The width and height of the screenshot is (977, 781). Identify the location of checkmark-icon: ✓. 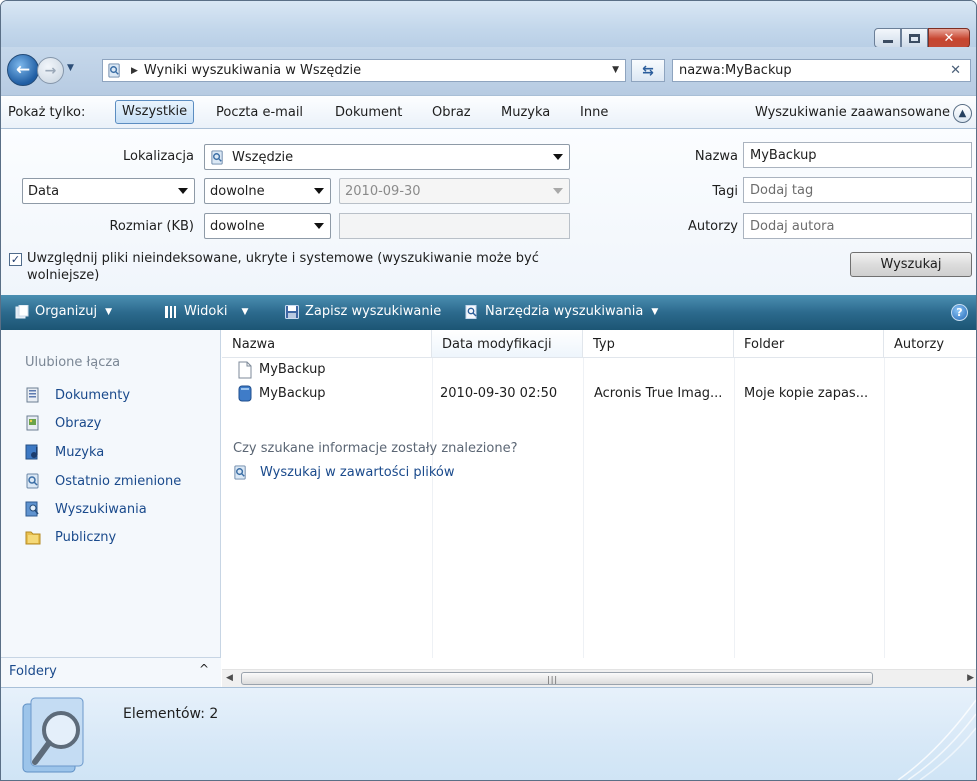
(15, 259).